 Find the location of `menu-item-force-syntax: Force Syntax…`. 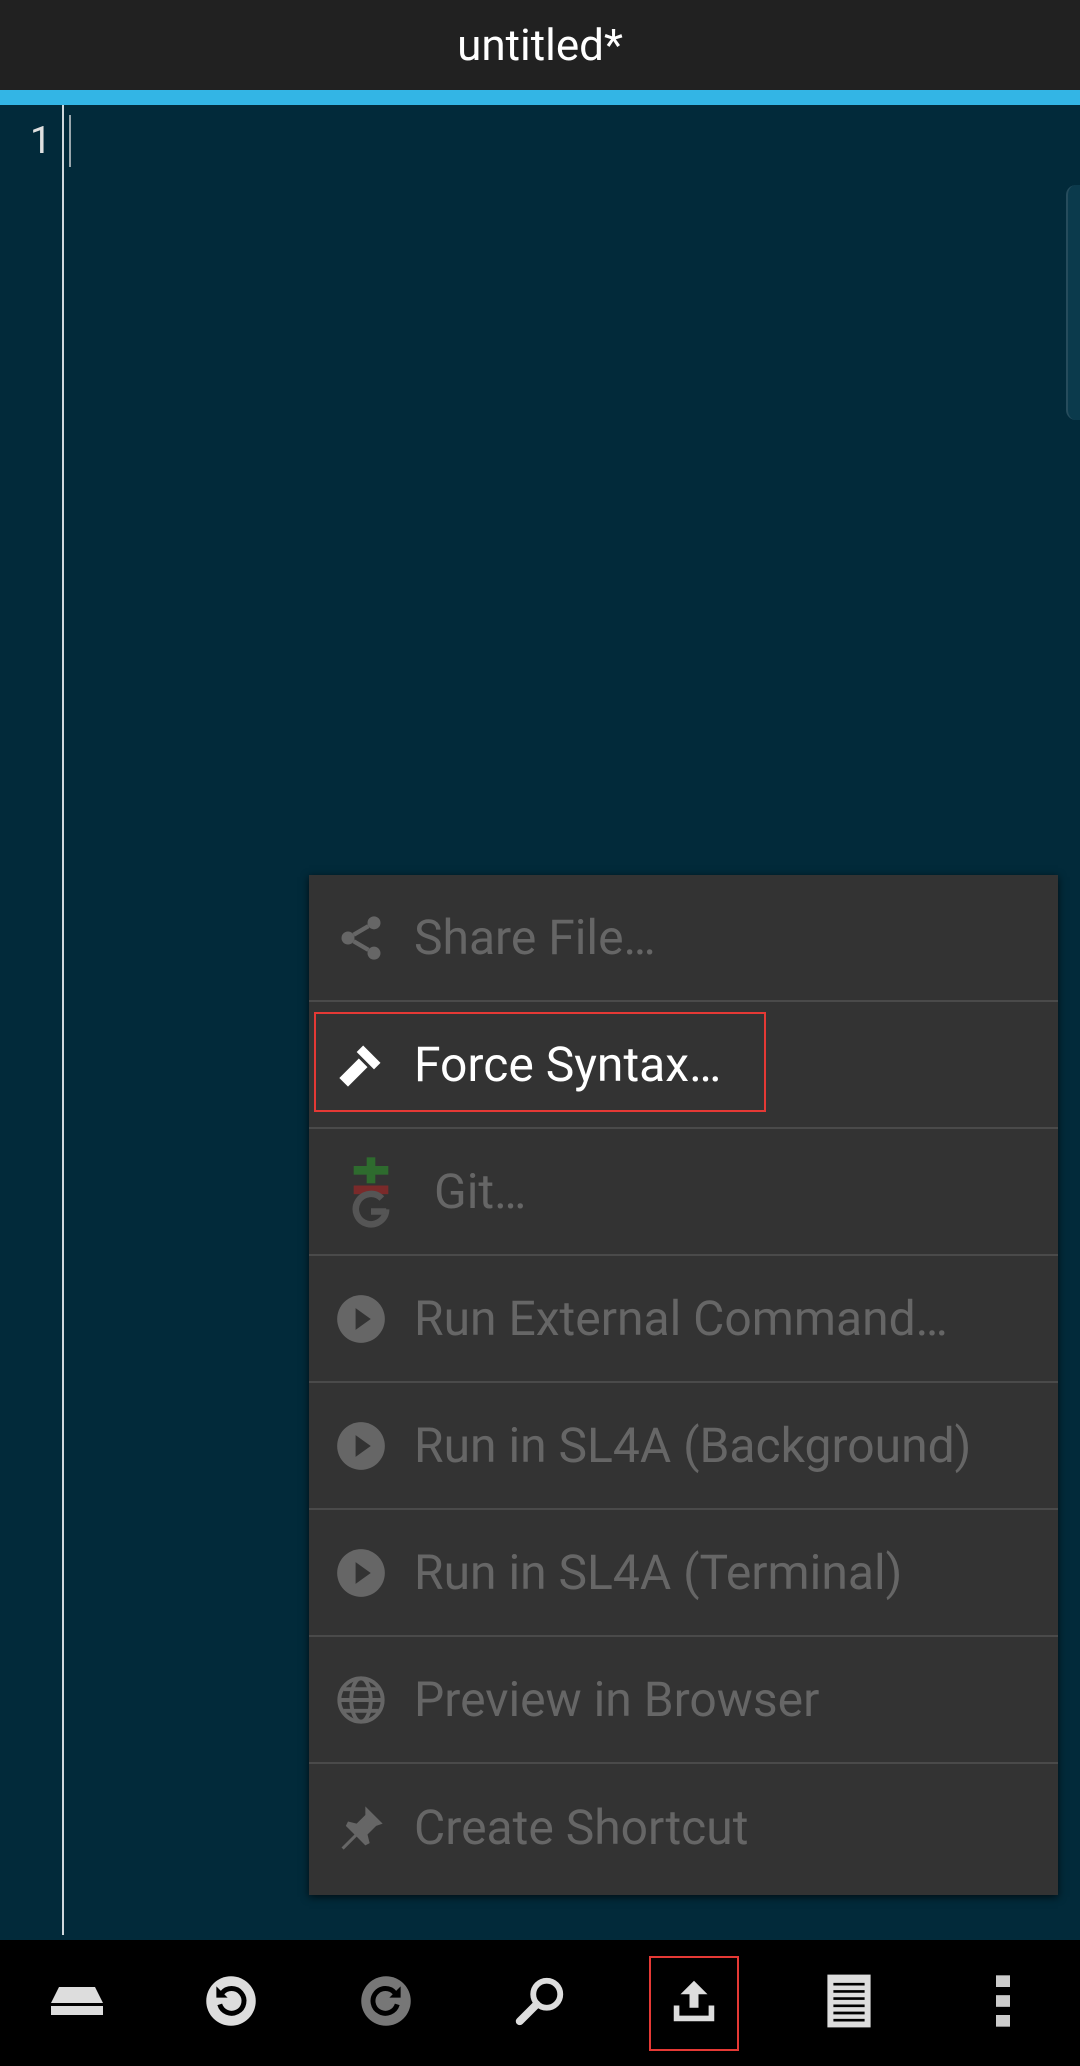

menu-item-force-syntax: Force Syntax… is located at coordinates (683, 1065).